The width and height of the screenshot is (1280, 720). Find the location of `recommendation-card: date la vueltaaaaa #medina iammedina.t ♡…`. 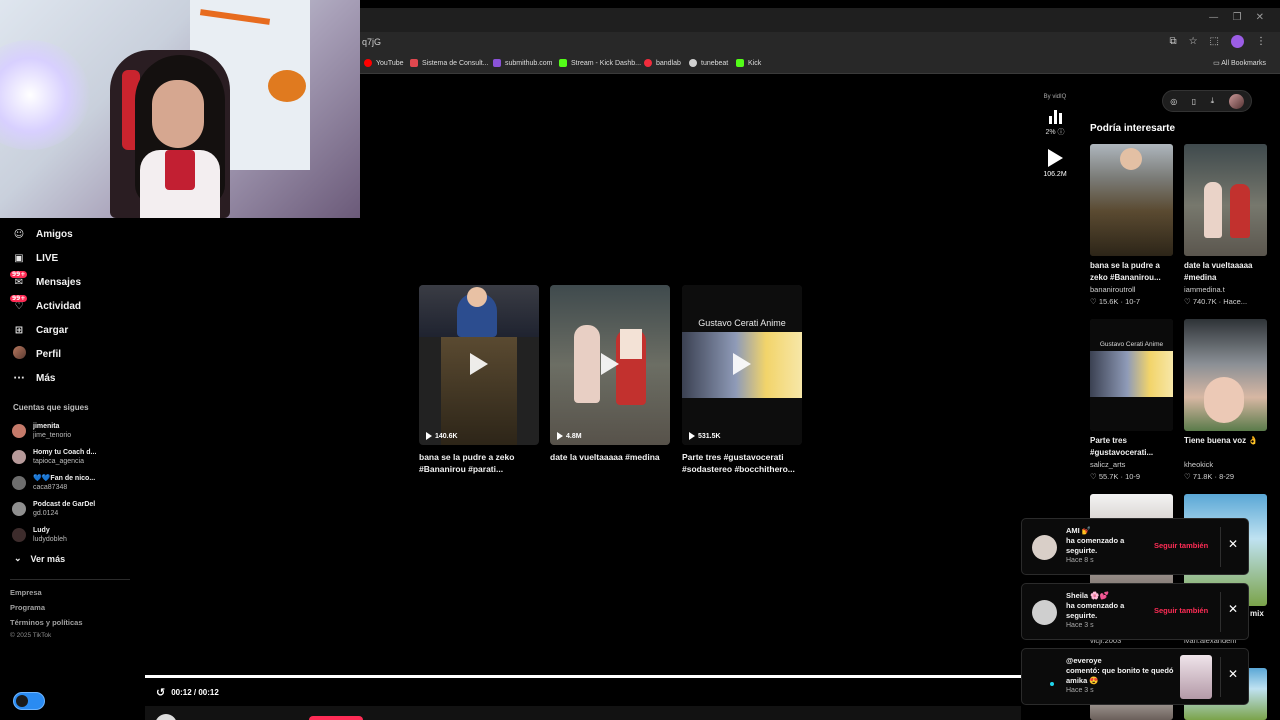

recommendation-card: date la vueltaaaaa #medina iammedina.t ♡… is located at coordinates (1226, 225).